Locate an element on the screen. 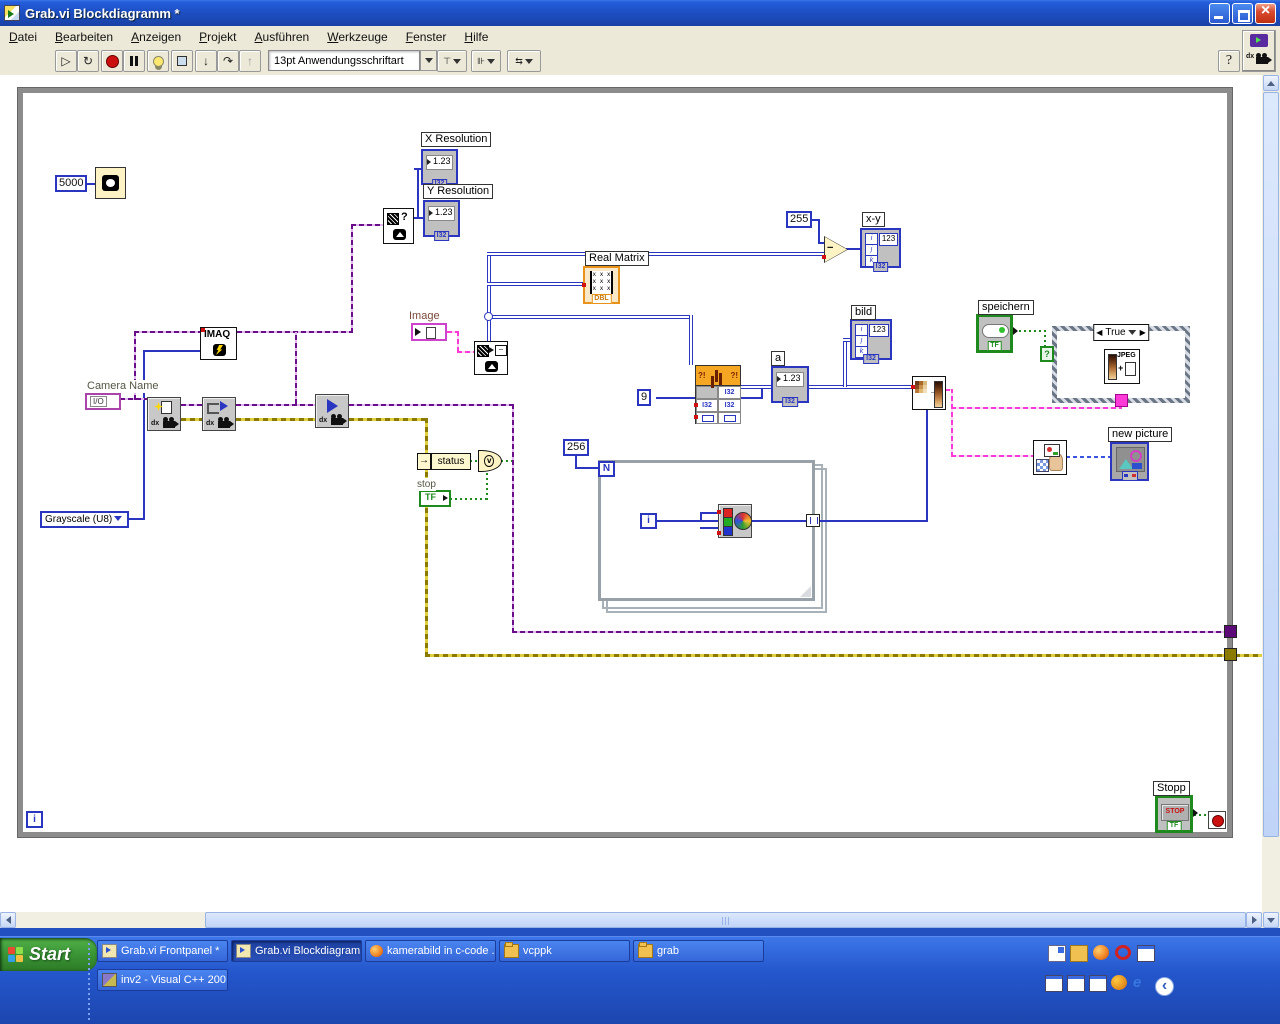 This screenshot has height=1024, width=1280. x-resolution-label: X Resolution is located at coordinates (456, 139).